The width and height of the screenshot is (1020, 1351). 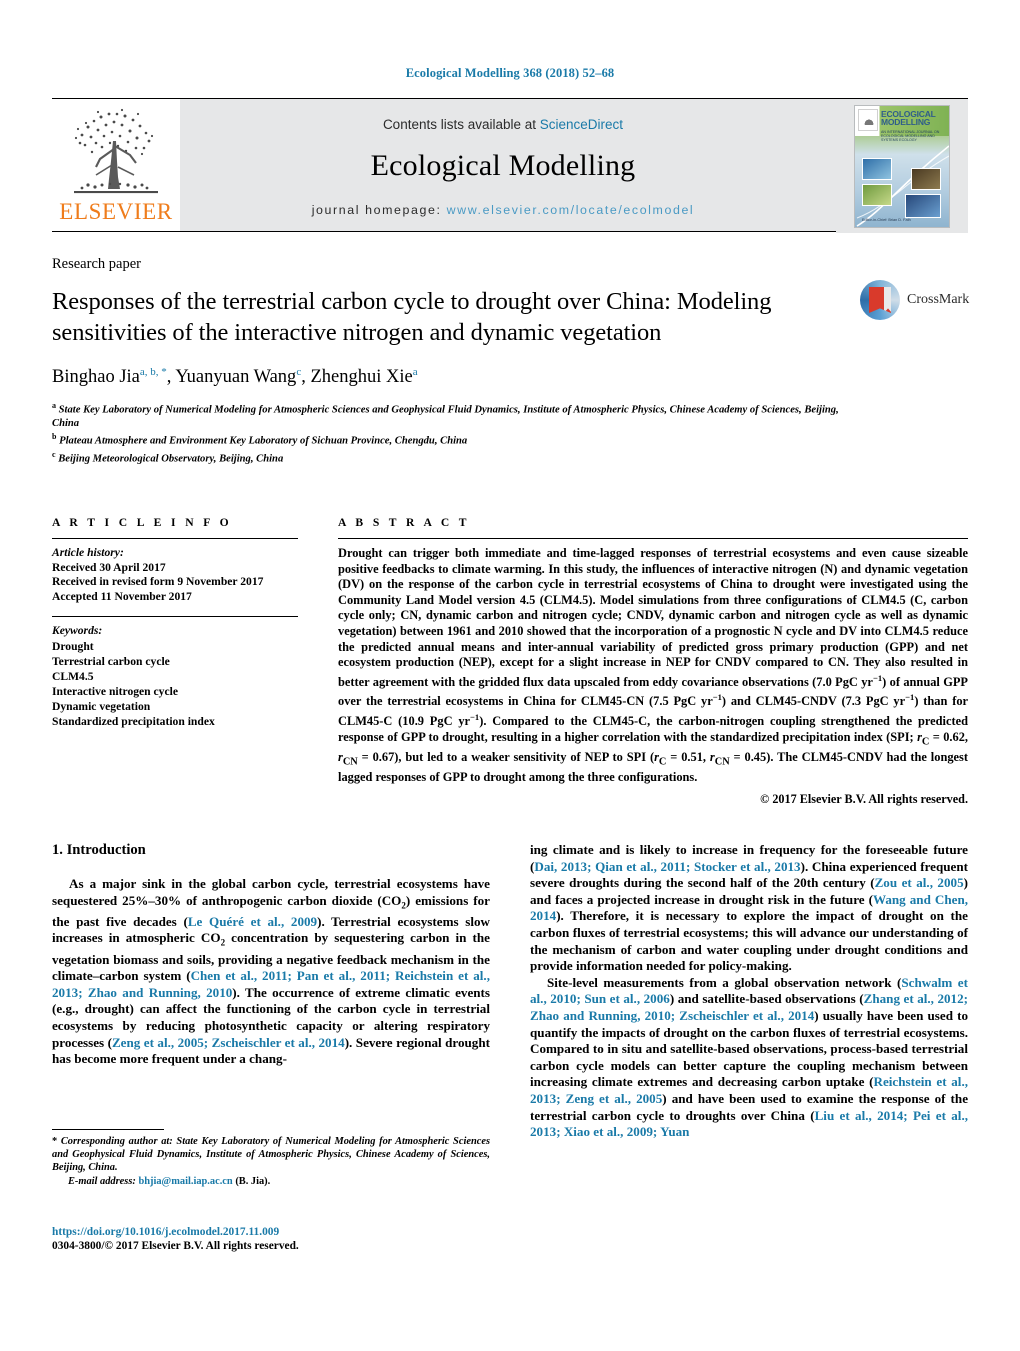 I want to click on email-suffix: (B. Jia)., so click(x=253, y=1182).